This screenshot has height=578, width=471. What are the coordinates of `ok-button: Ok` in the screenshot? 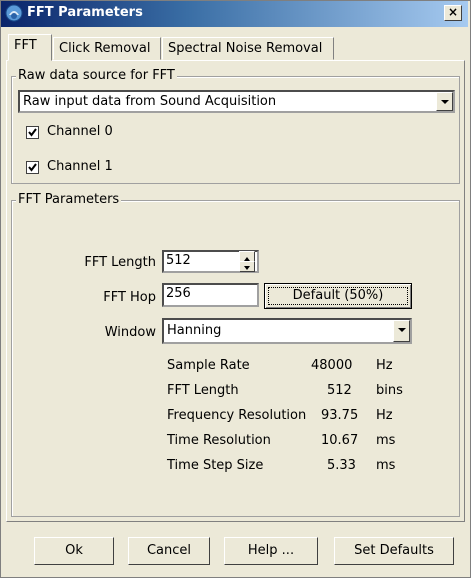 It's located at (74, 551).